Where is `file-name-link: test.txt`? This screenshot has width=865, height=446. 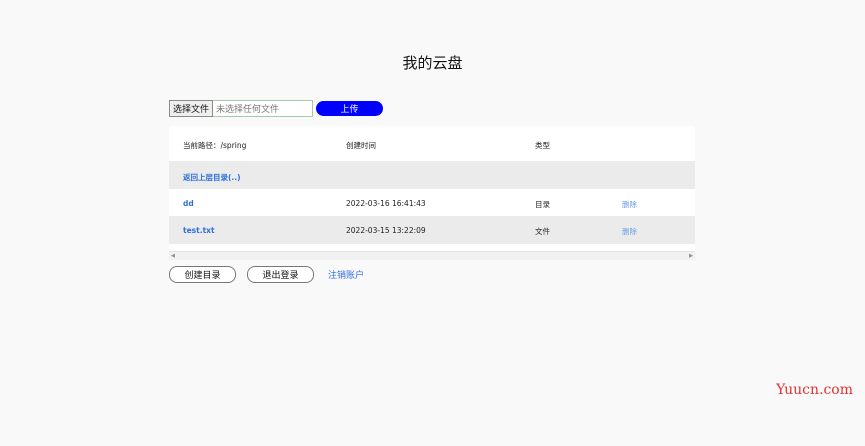
file-name-link: test.txt is located at coordinates (199, 230).